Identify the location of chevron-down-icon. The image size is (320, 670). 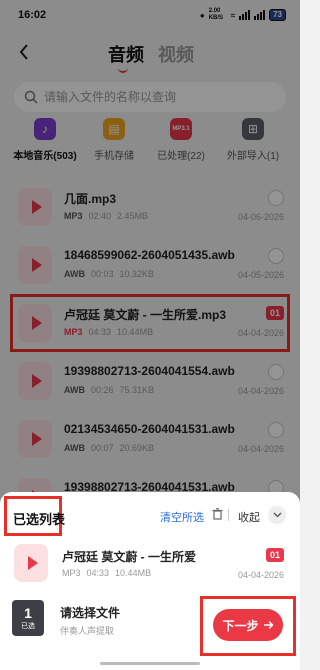
(277, 515).